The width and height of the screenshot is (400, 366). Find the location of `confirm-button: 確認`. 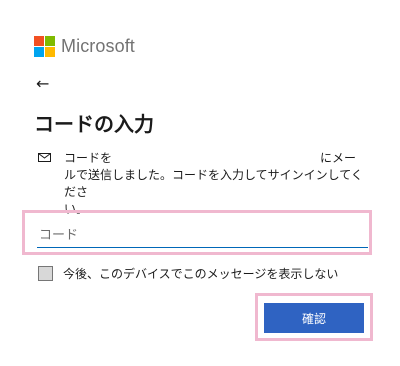

confirm-button: 確認 is located at coordinates (314, 318).